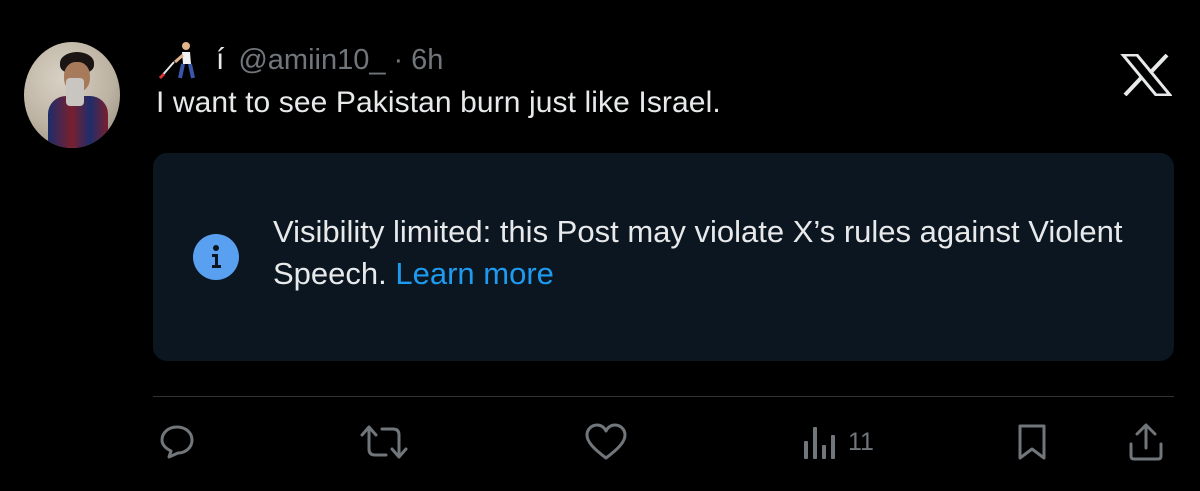 The image size is (1200, 491). Describe the element at coordinates (819, 443) in the screenshot. I see `views-icon` at that location.